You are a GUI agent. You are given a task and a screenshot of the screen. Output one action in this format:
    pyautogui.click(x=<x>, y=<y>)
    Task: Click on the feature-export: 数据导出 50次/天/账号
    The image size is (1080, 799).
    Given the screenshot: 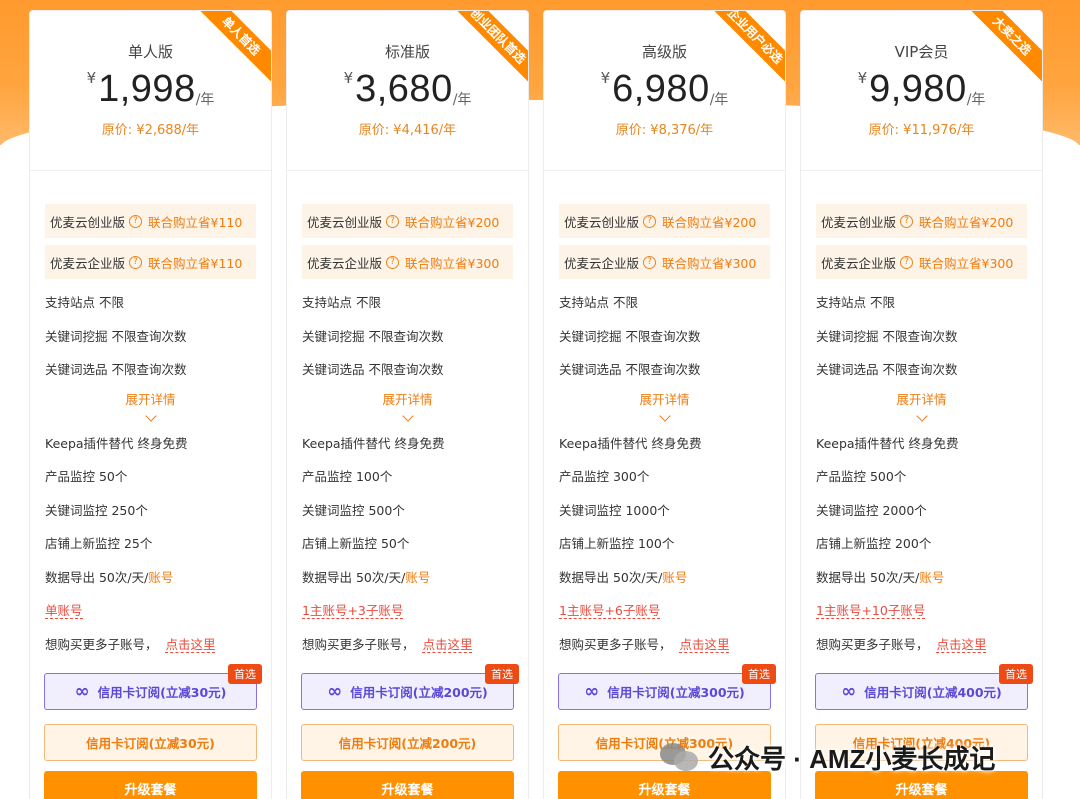 What is the action you would take?
    pyautogui.click(x=664, y=578)
    